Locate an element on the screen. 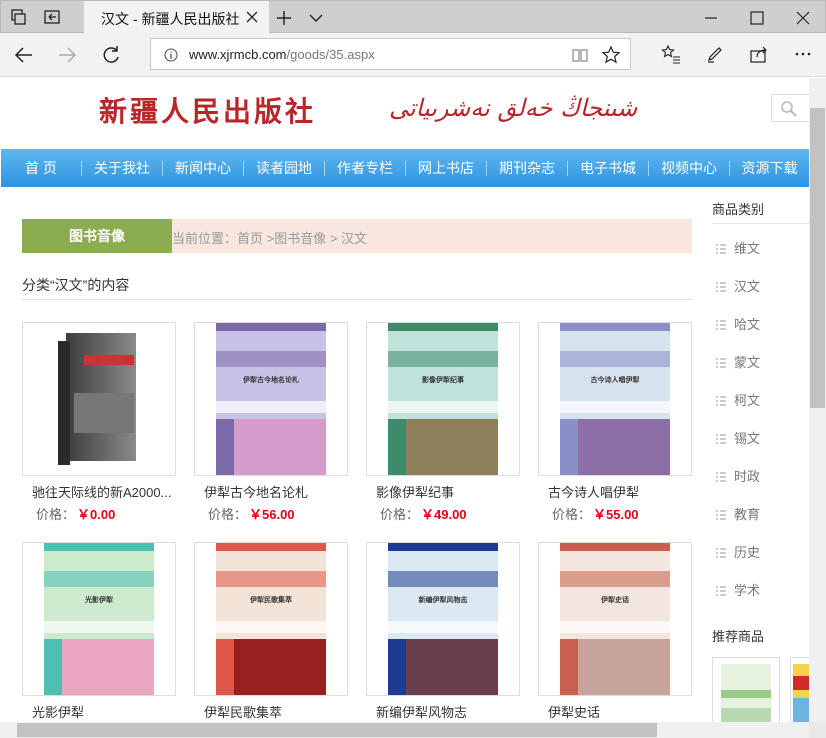 This screenshot has width=826, height=738. category-label: 蒙文 is located at coordinates (747, 362).